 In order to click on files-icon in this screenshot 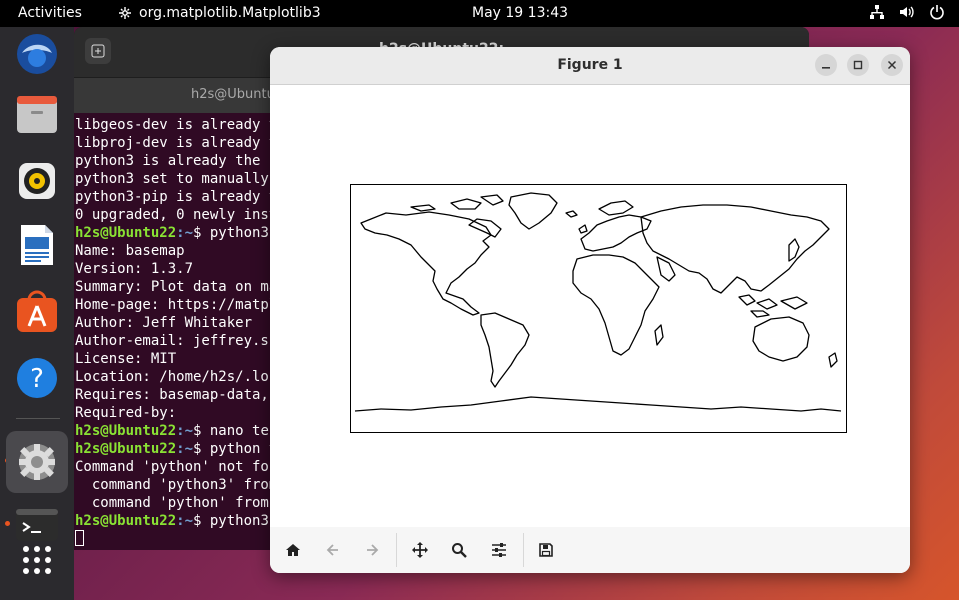, I will do `click(37, 115)`.